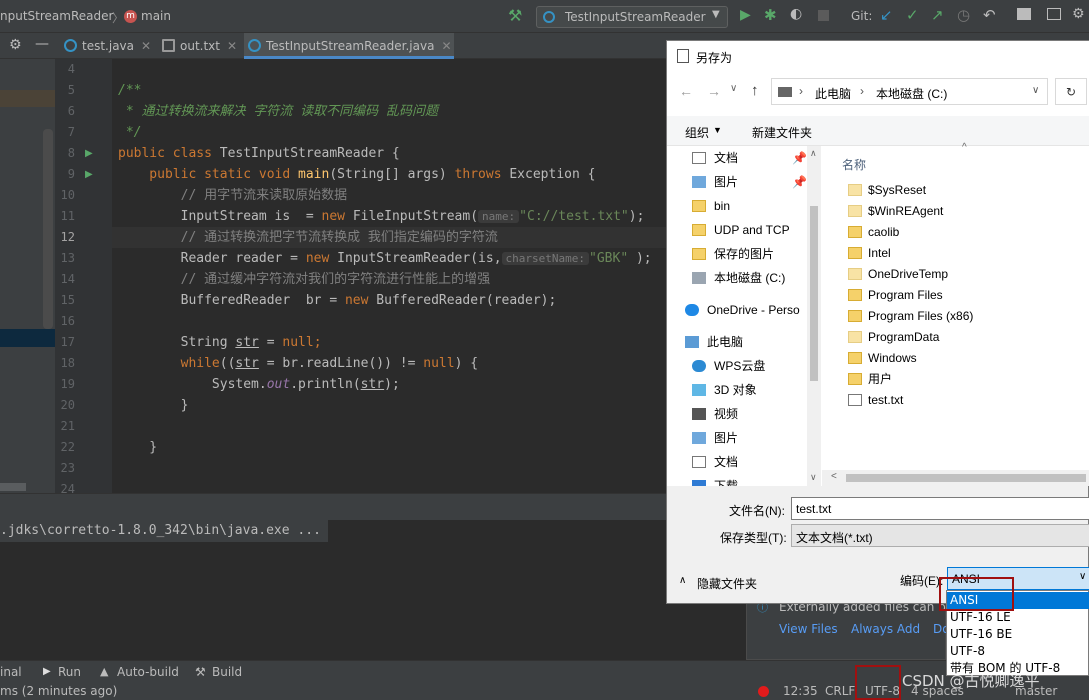 The image size is (1089, 700). Describe the element at coordinates (727, 583) in the screenshot. I see `hide-folders-button: 隐藏文件夹` at that location.